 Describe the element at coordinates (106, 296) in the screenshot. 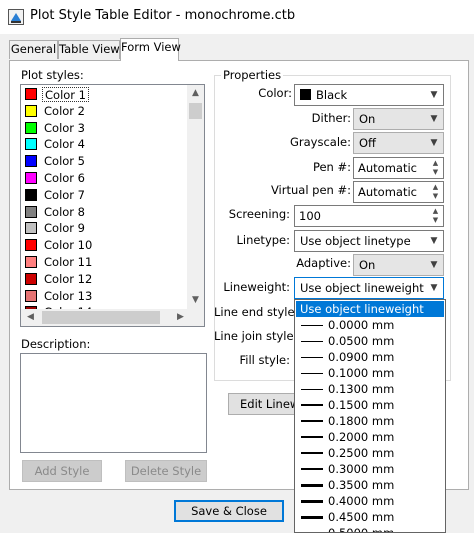

I see `plot-style-item: Color 13` at that location.